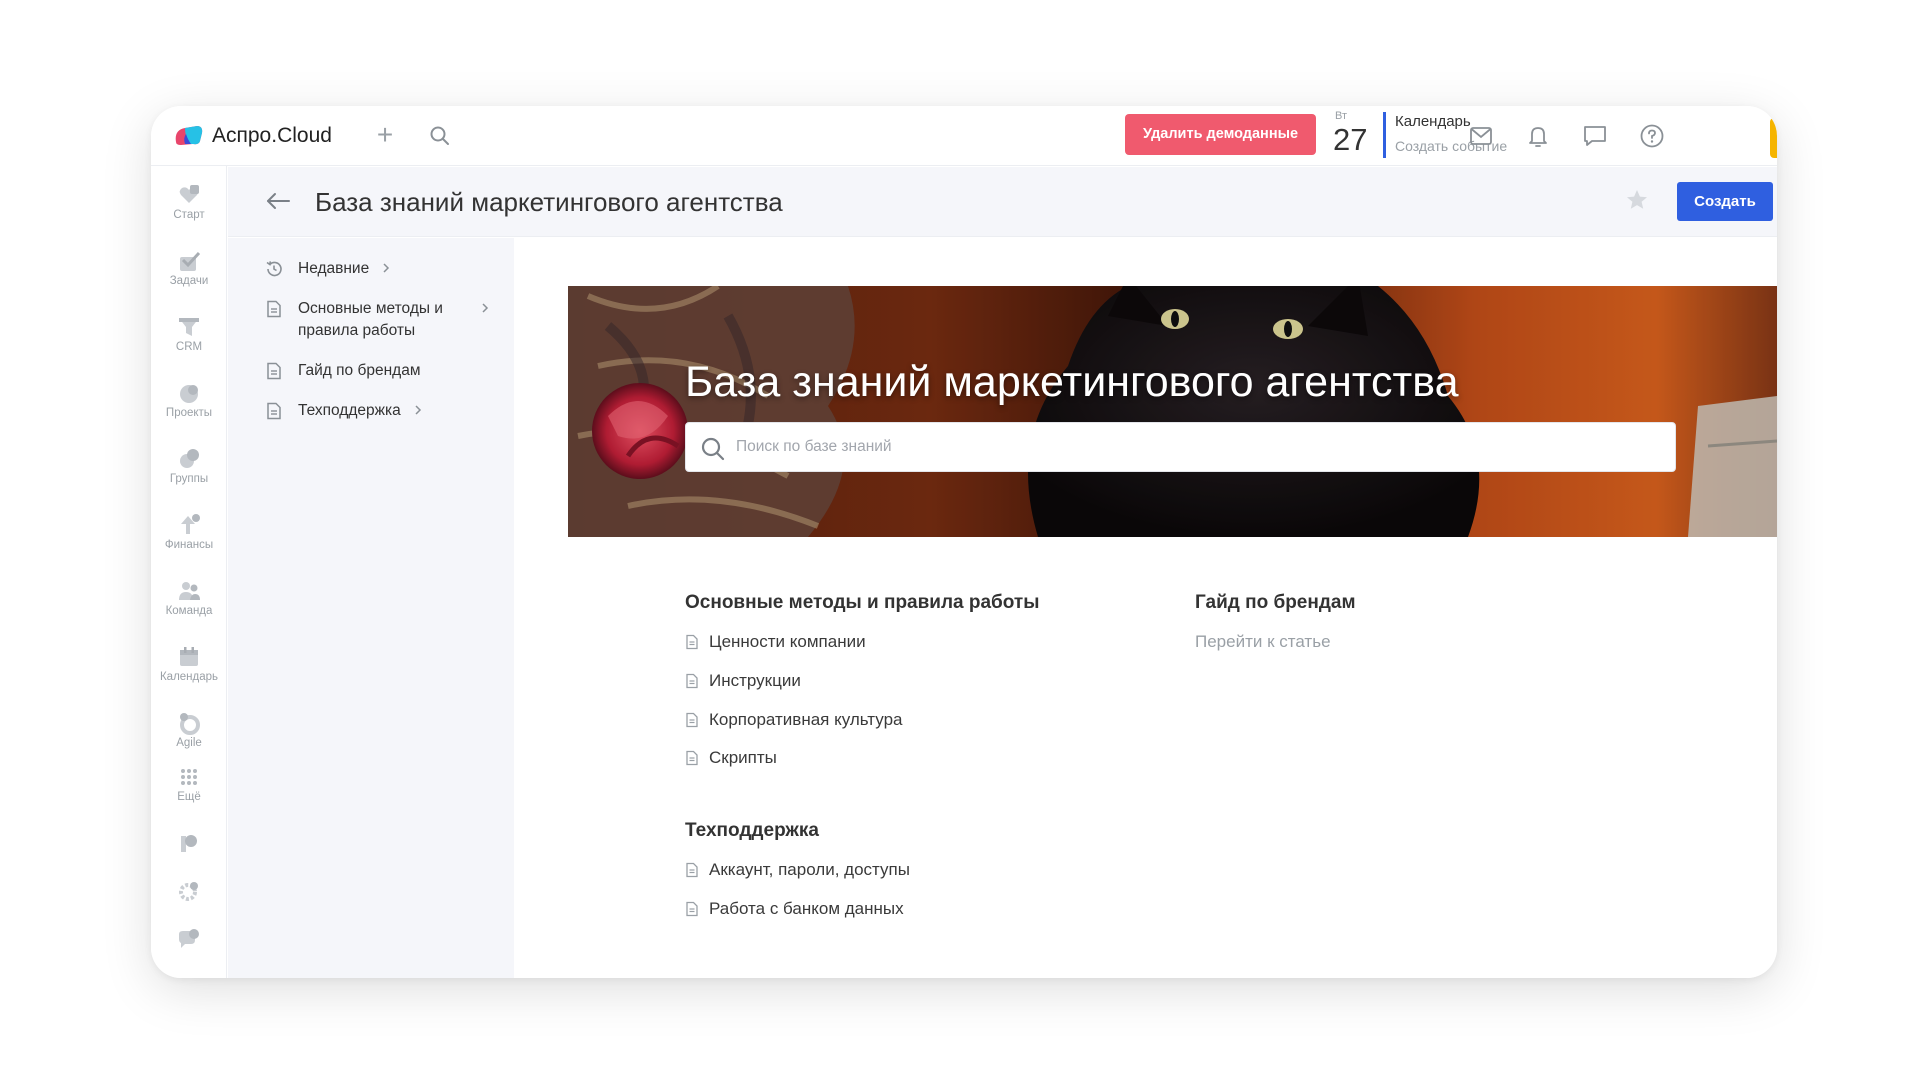  Describe the element at coordinates (787, 641) in the screenshot. I see `article-title: Ценности компании` at that location.